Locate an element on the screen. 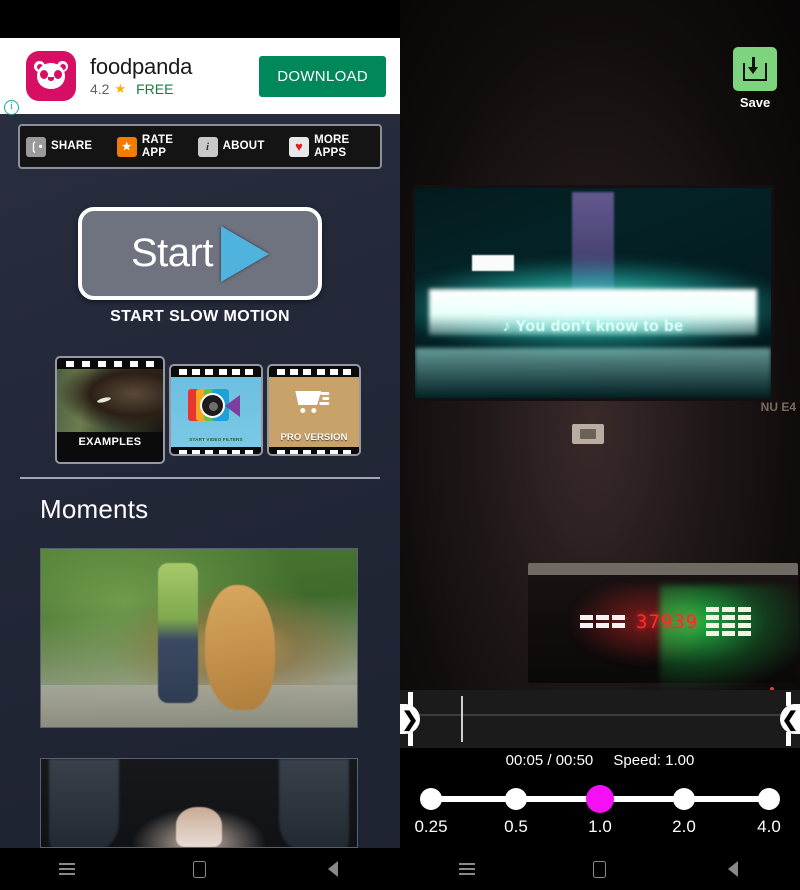 The width and height of the screenshot is (800, 890). video-filters-card: START VIDEO FILTERS is located at coordinates (216, 410).